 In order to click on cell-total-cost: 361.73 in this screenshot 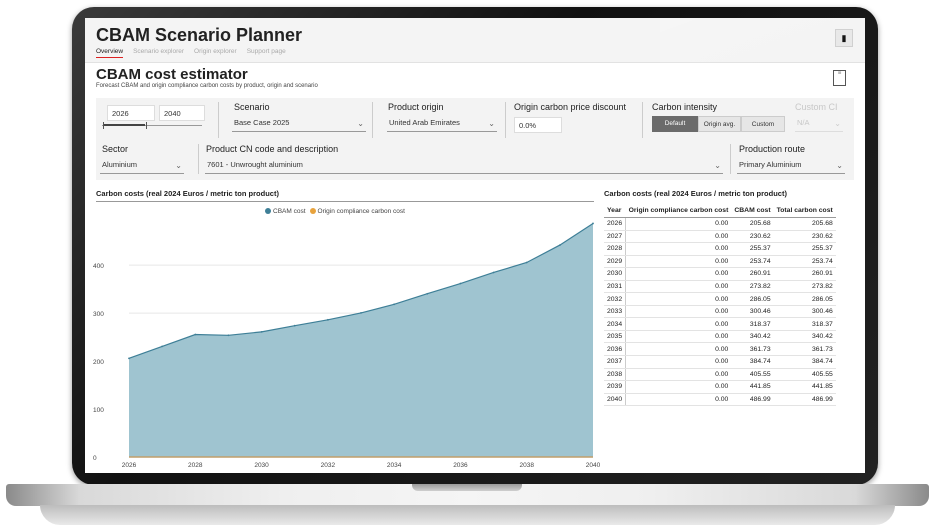, I will do `click(804, 349)`.